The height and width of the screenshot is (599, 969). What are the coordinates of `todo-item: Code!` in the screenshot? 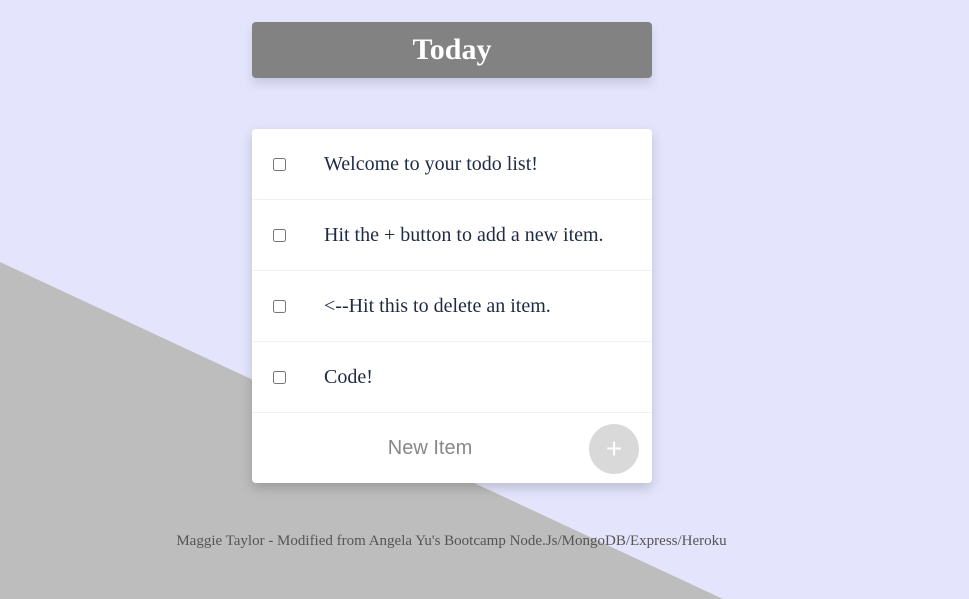 It's located at (452, 377).